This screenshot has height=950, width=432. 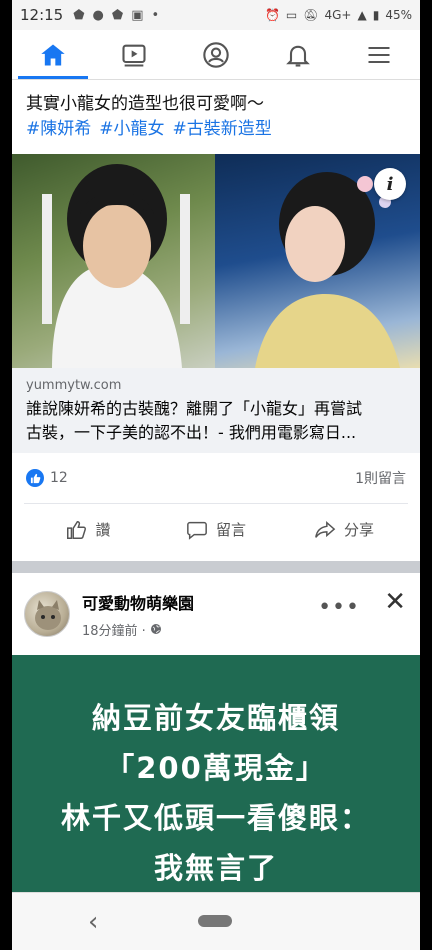 I want to click on feed-divider, so click(x=216, y=567).